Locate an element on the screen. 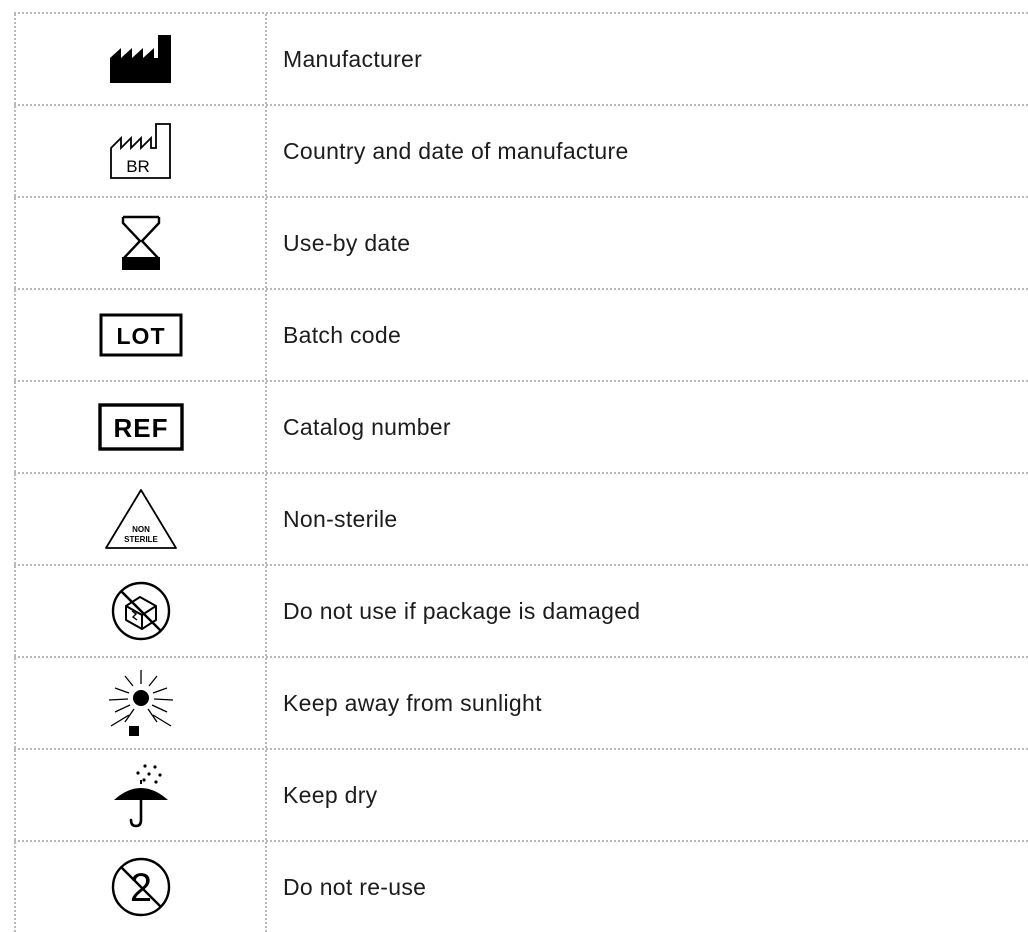 Image resolution: width=1028 pixels, height=932 pixels. lot-text: LOT is located at coordinates (140, 336).